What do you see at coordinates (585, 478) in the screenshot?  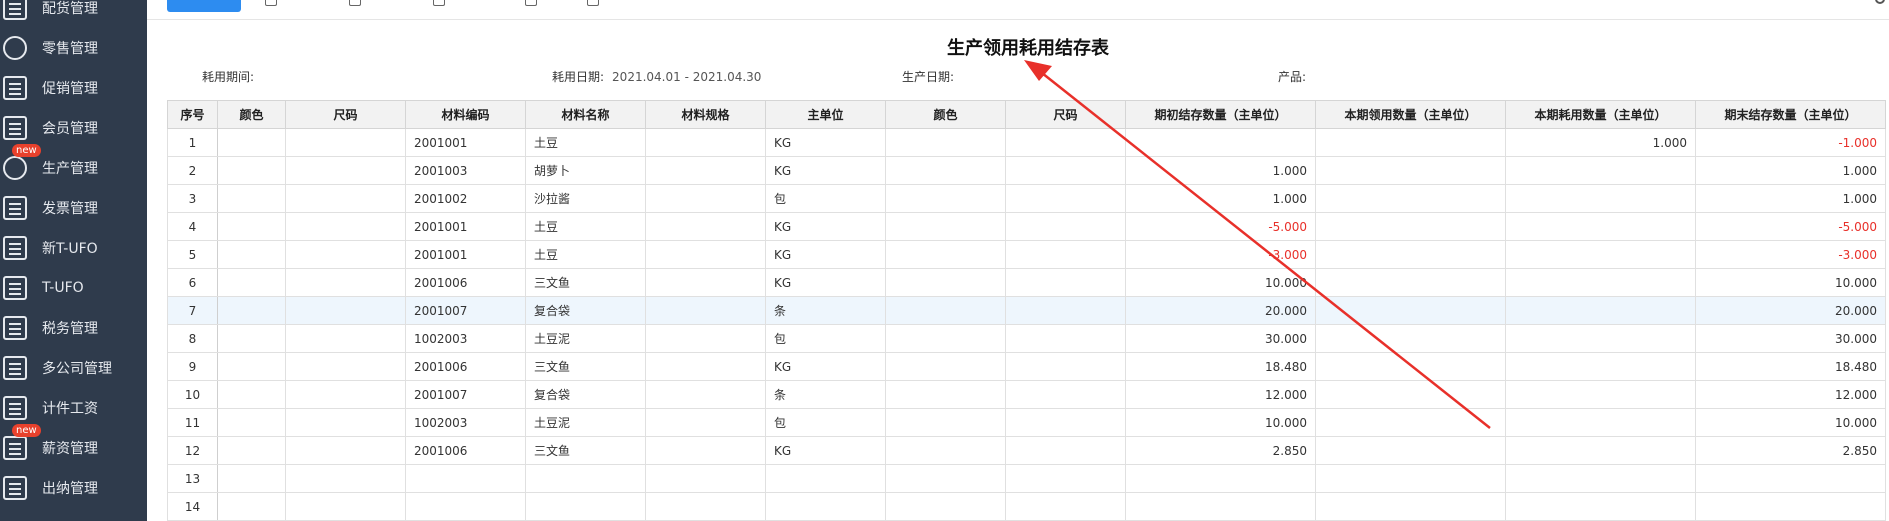 I see `cell-name` at bounding box center [585, 478].